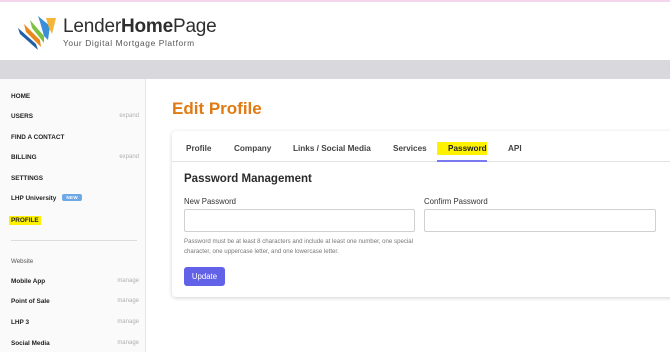 The width and height of the screenshot is (670, 352). I want to click on sidebar-item-label: HOME, so click(21, 96).